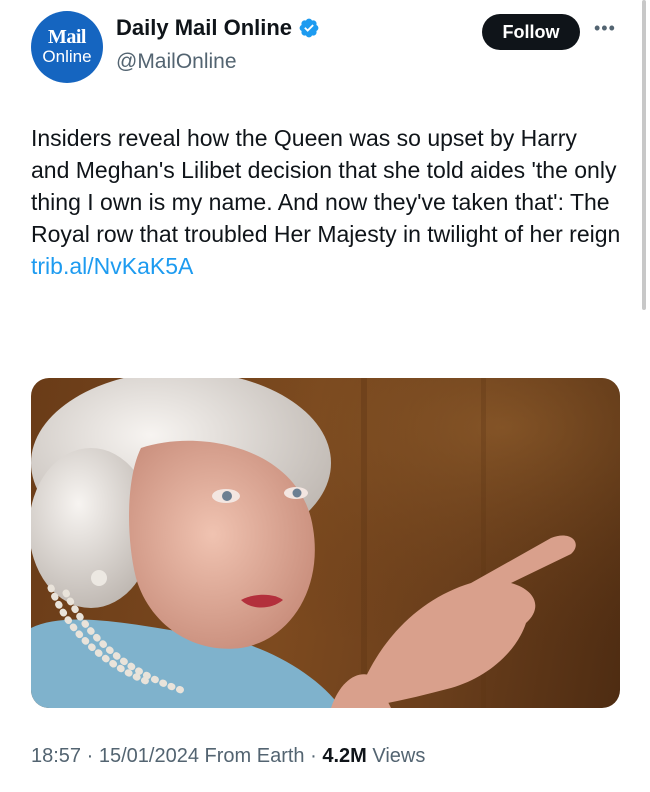 This screenshot has height=792, width=650. I want to click on tweet-link: trib.al/NvKaK5A, so click(326, 266).